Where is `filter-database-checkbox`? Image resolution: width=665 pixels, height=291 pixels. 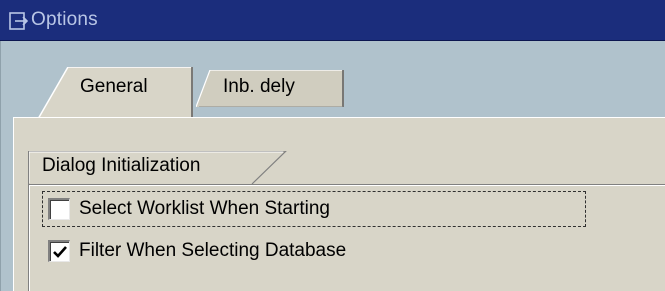
filter-database-checkbox is located at coordinates (59, 251).